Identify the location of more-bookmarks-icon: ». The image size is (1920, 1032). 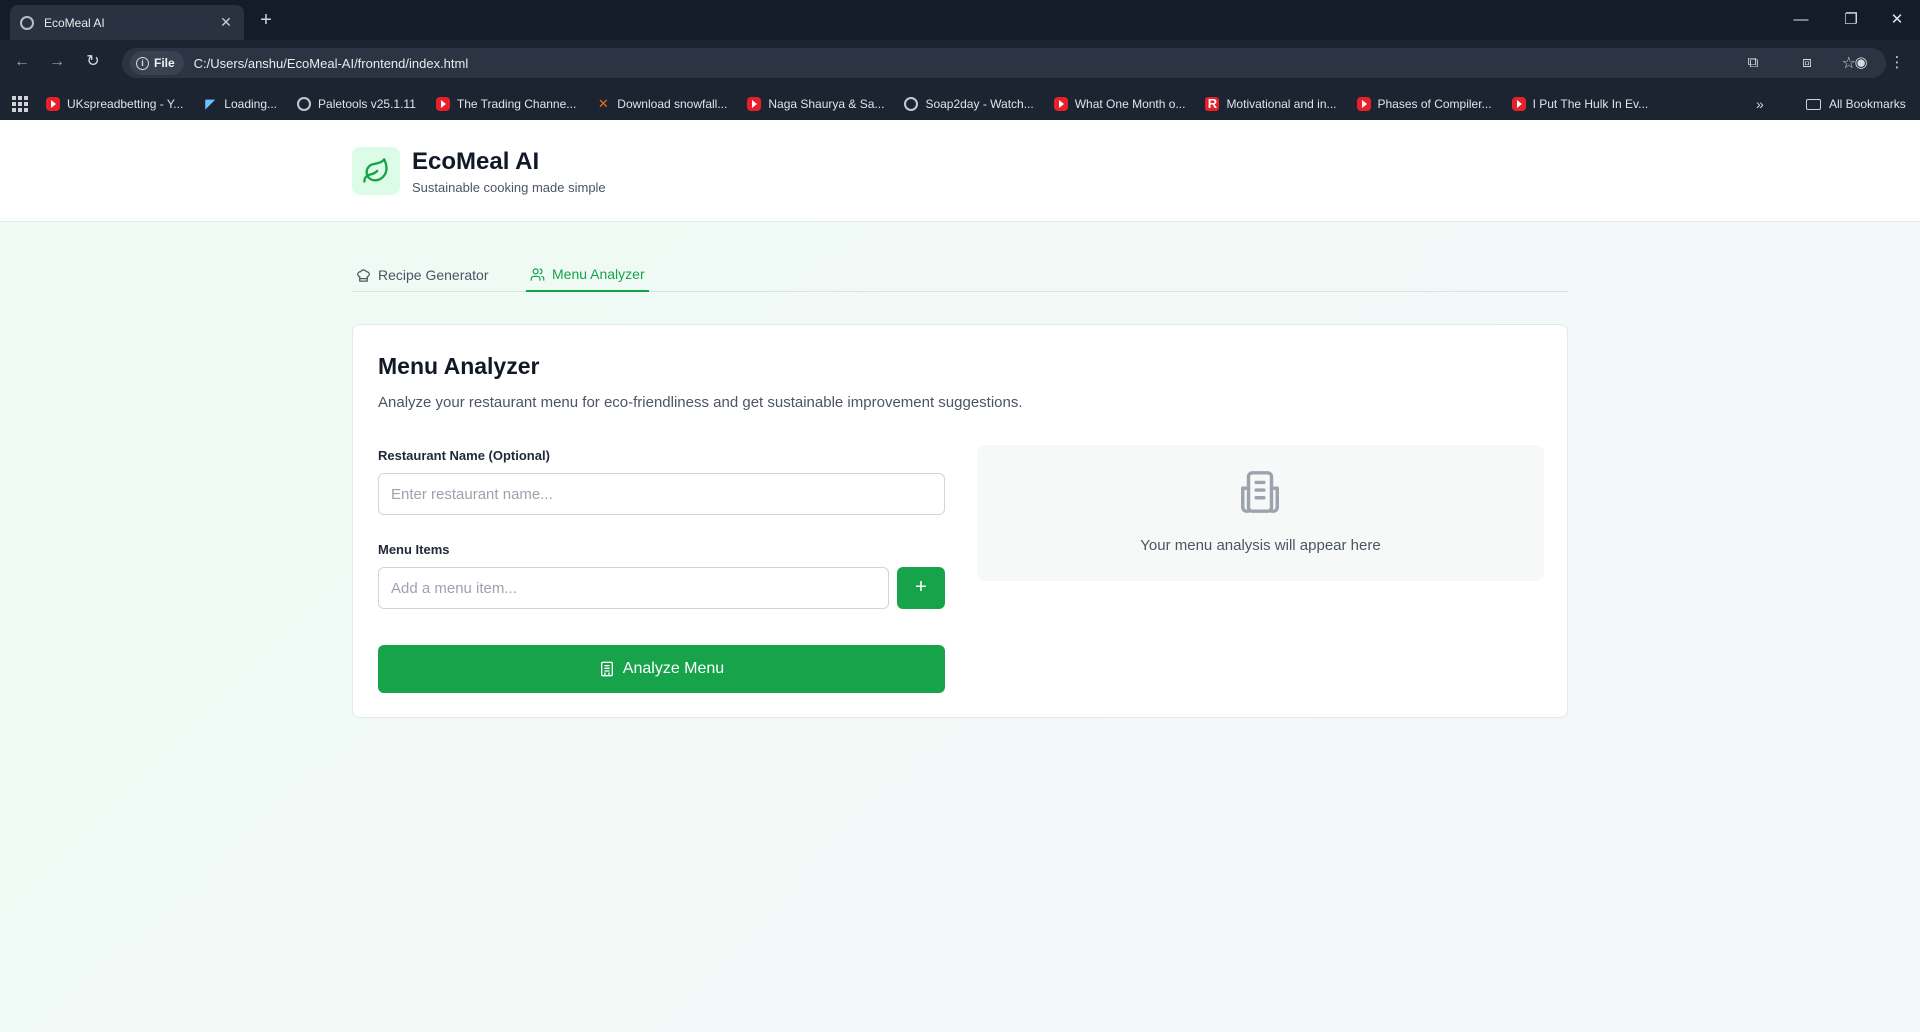
(1760, 104).